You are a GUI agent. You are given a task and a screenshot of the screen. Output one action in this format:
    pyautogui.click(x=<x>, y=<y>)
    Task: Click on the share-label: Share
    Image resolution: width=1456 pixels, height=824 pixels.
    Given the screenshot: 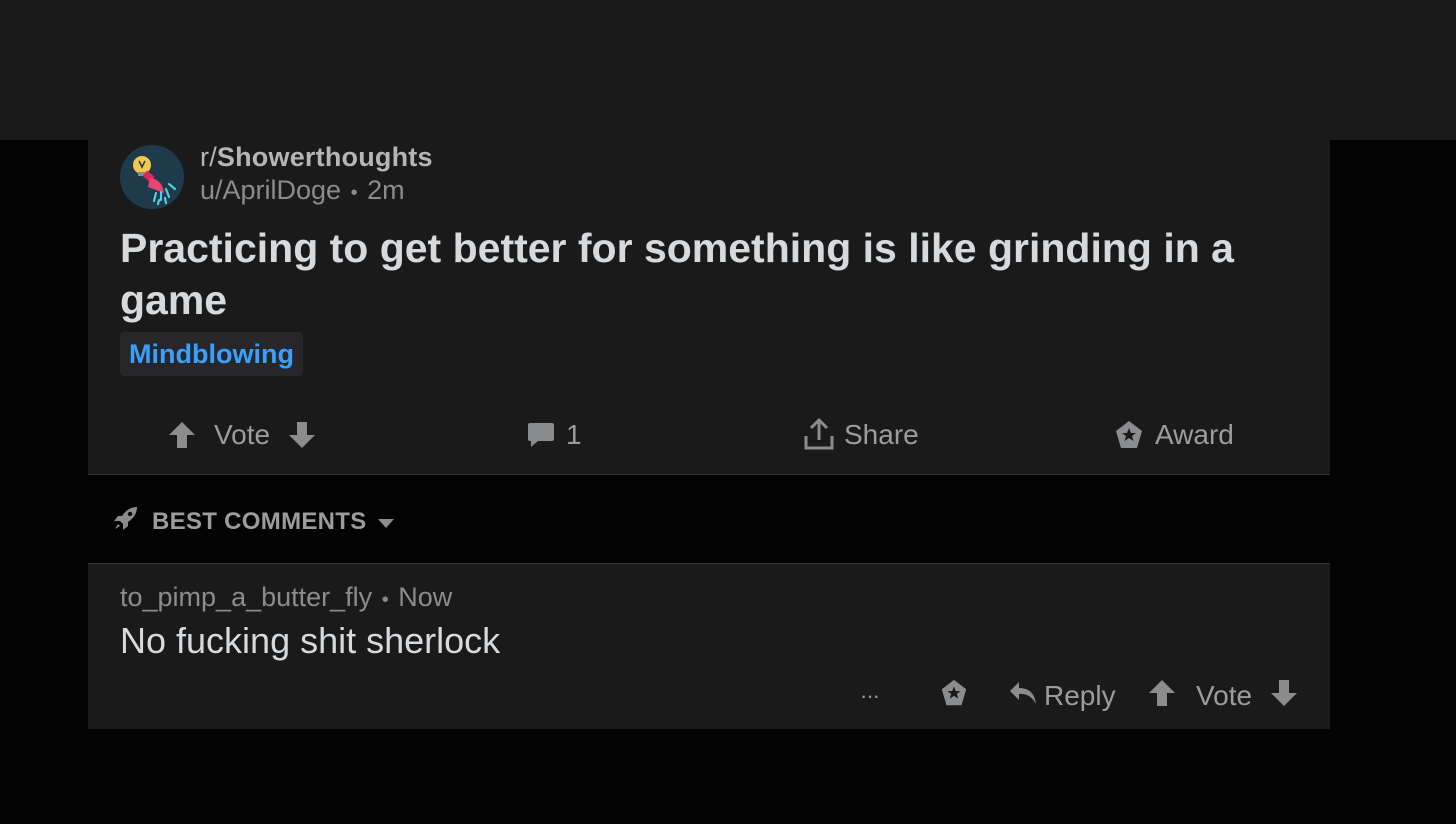 What is the action you would take?
    pyautogui.click(x=881, y=434)
    